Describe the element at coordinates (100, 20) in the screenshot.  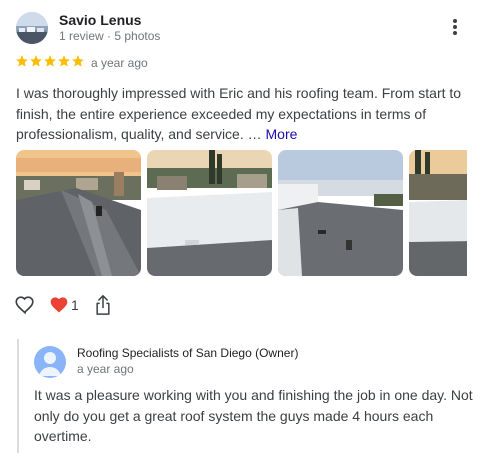
I see `reviewer-name: Savio Lenus` at that location.